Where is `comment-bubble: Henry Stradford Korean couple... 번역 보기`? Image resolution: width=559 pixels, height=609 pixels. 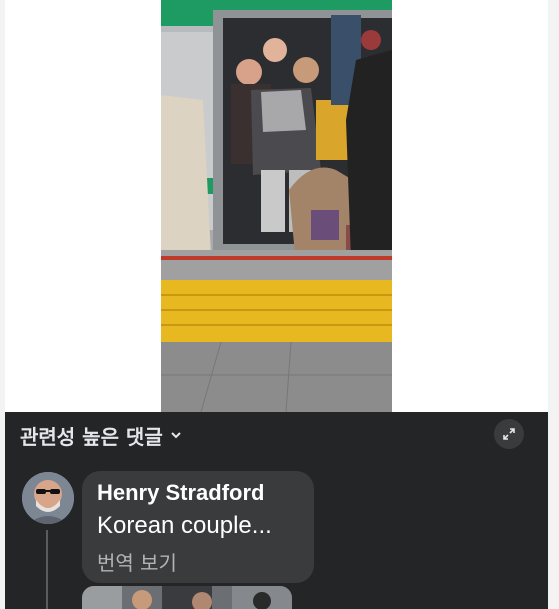 comment-bubble: Henry Stradford Korean couple... 번역 보기 is located at coordinates (198, 527).